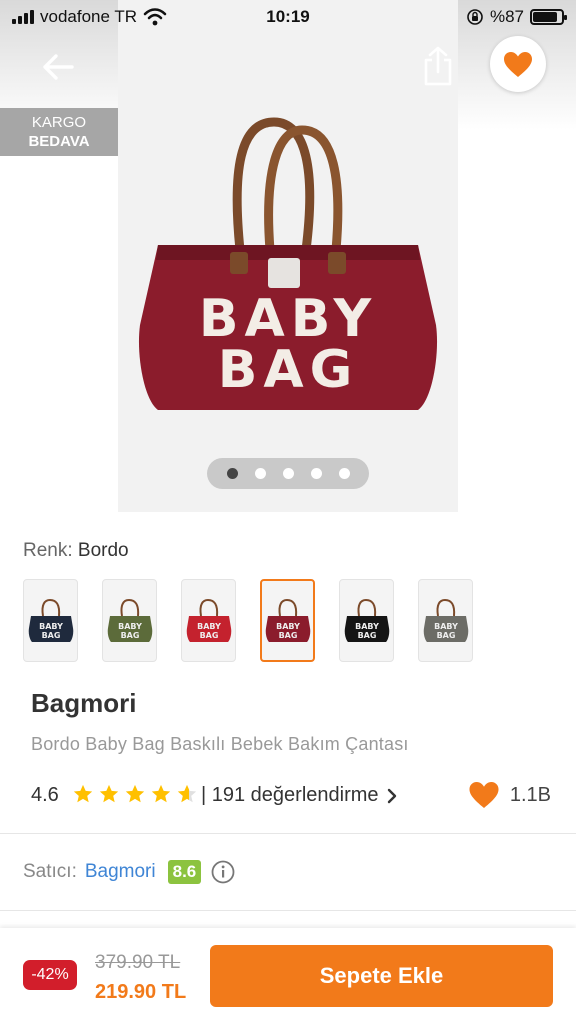 The height and width of the screenshot is (1024, 576). I want to click on reviews-link: | 191 değerlendirme, so click(300, 795).